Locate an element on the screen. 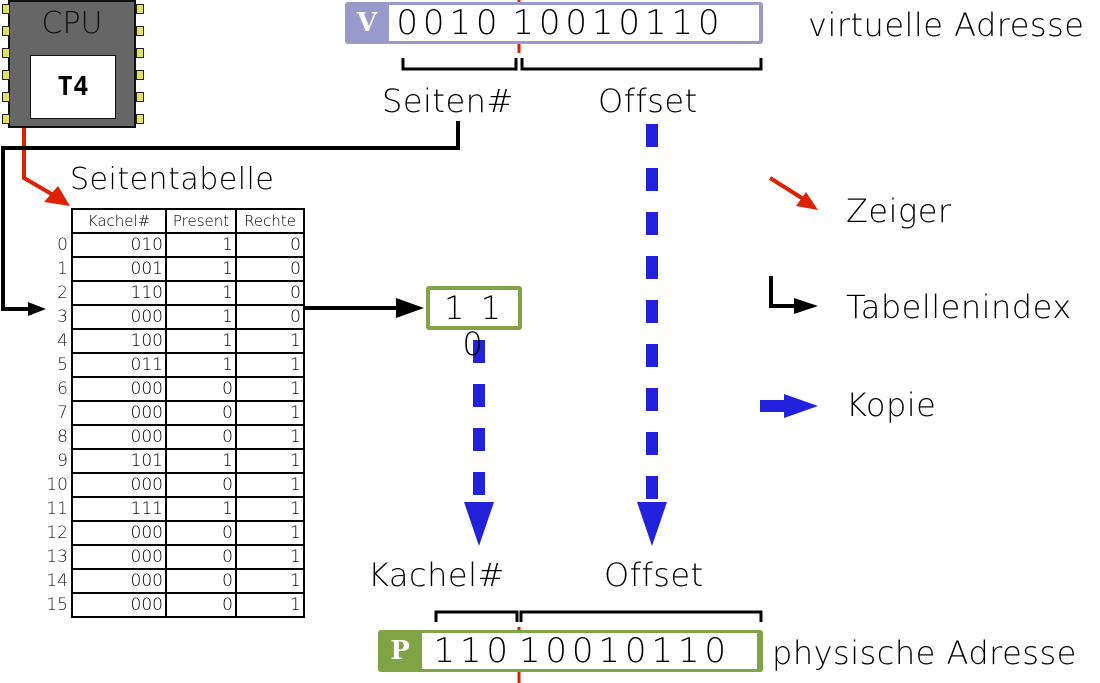  page-table-row: 15 000 0 1 is located at coordinates (173, 605).